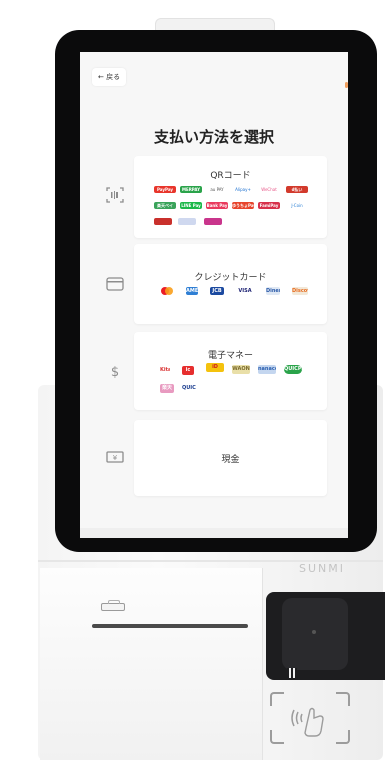  Describe the element at coordinates (269, 205) in the screenshot. I see `payment-logo: FamiPay` at that location.